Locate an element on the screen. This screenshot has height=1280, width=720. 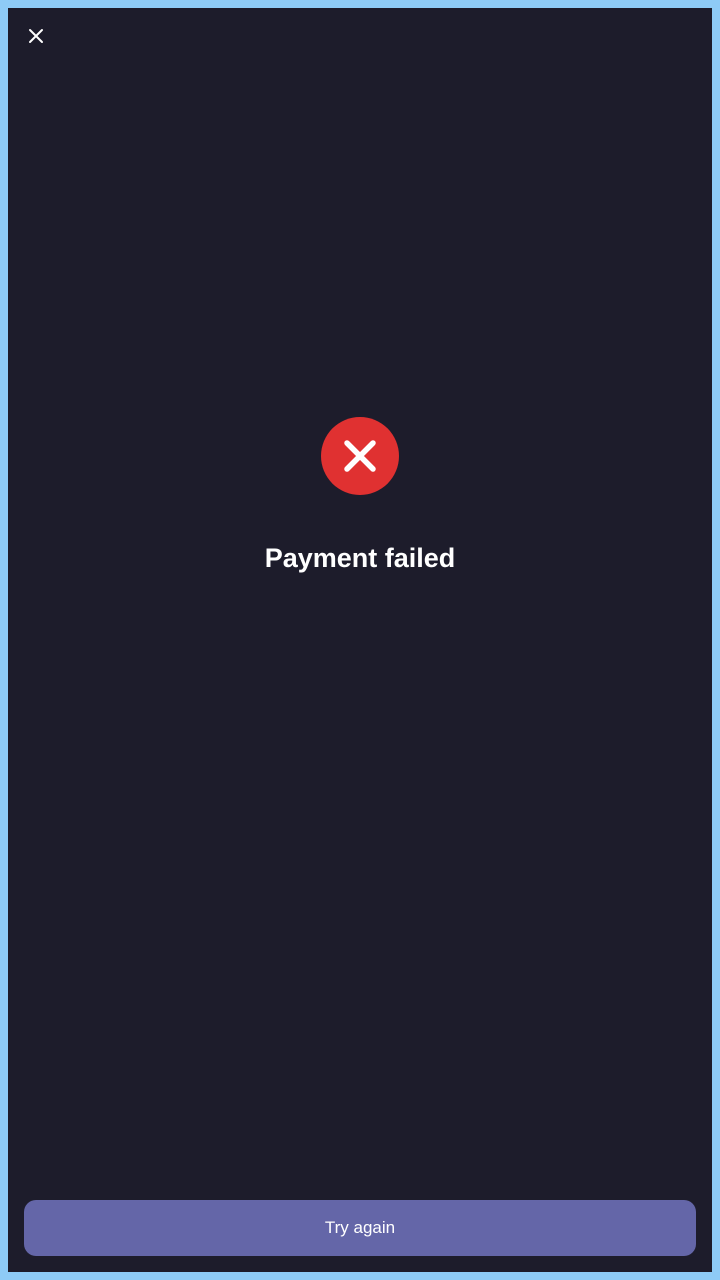
close-button is located at coordinates (36, 36).